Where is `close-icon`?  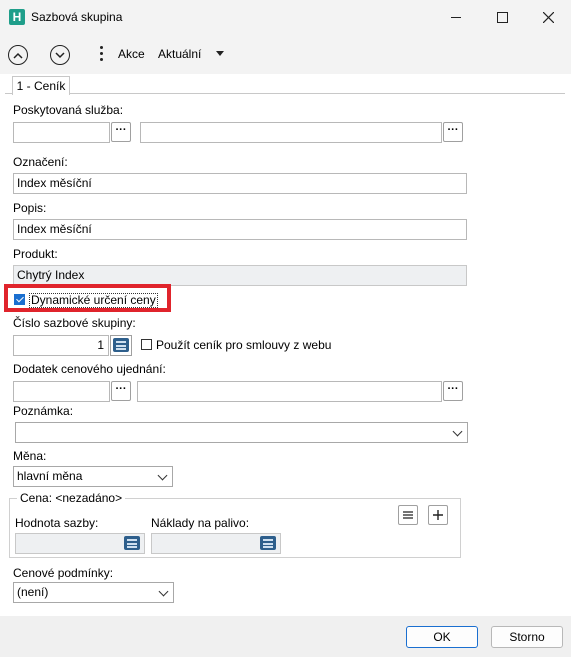 close-icon is located at coordinates (548, 17).